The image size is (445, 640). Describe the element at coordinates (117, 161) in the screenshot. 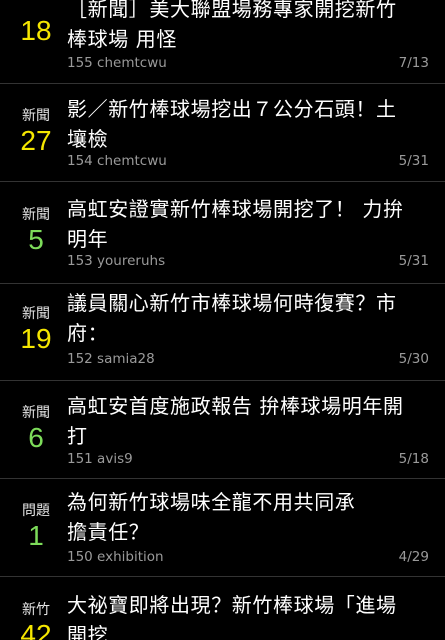

I see `post-author: 154 chemtcwu` at that location.